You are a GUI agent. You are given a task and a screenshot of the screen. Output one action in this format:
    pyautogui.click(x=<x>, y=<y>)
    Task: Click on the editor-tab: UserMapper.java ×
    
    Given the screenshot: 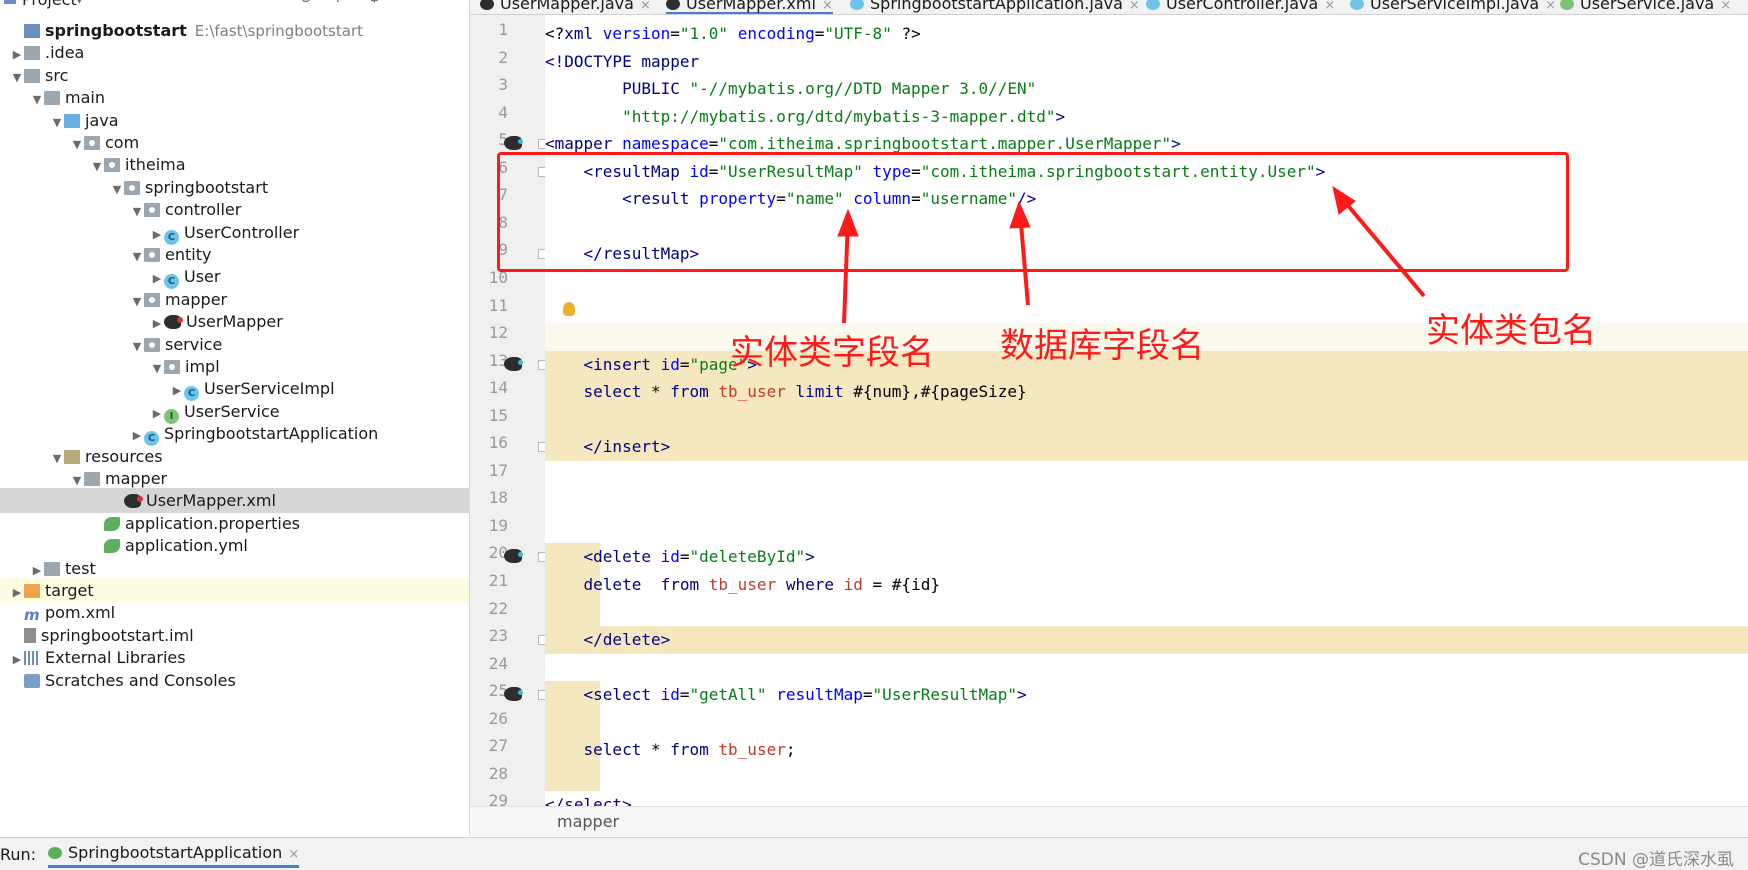 What is the action you would take?
    pyautogui.click(x=565, y=6)
    